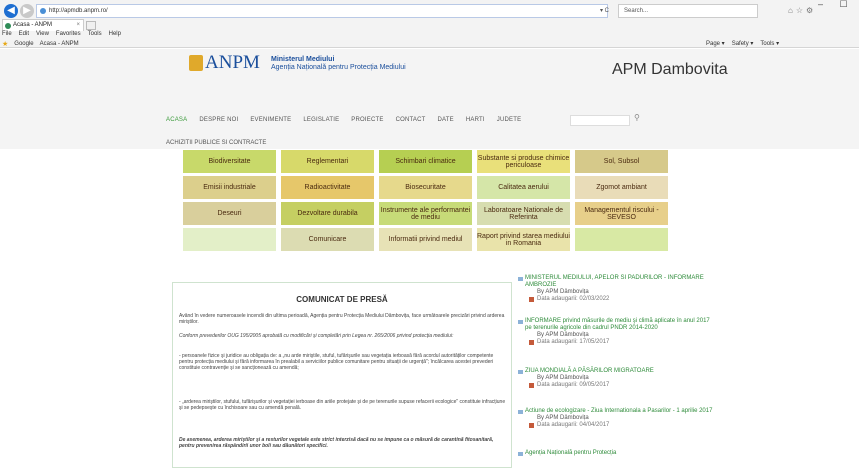  What do you see at coordinates (95, 34) in the screenshot?
I see `menu-tools: Tools` at bounding box center [95, 34].